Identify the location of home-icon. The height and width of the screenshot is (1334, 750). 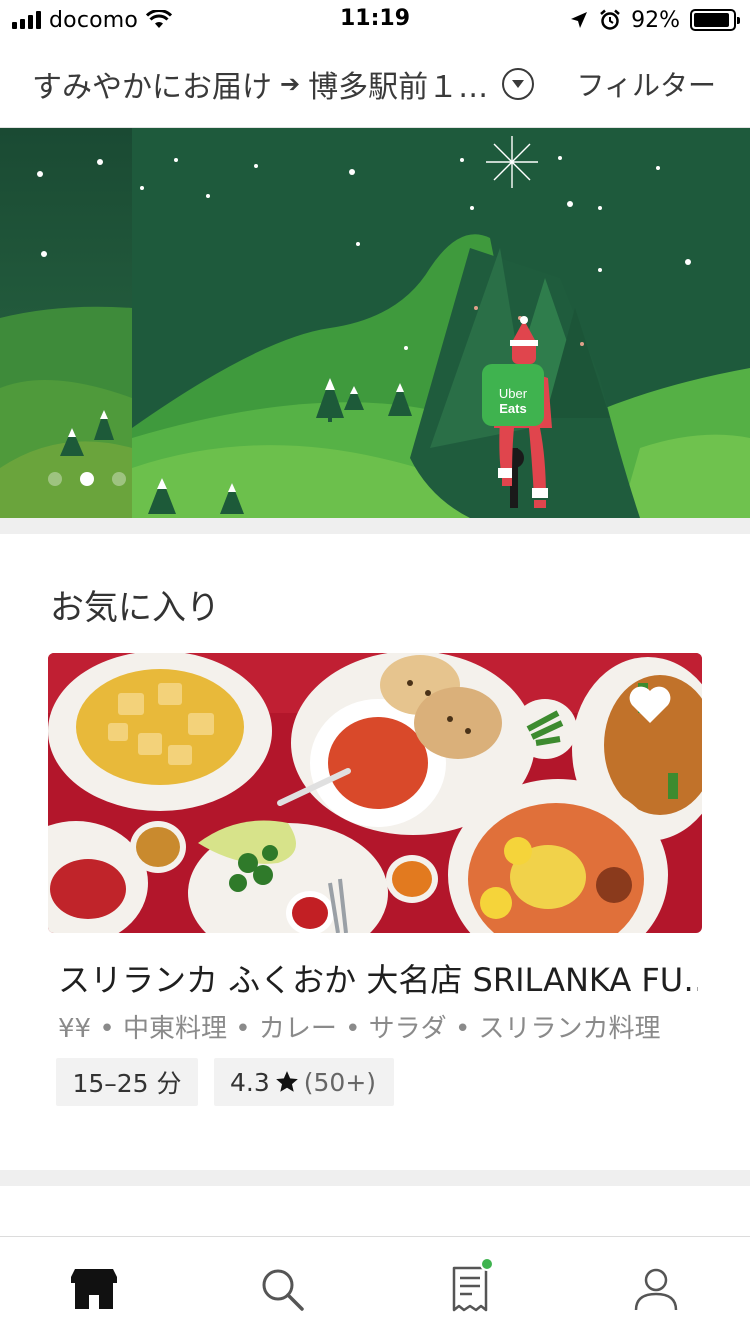
(94, 1289).